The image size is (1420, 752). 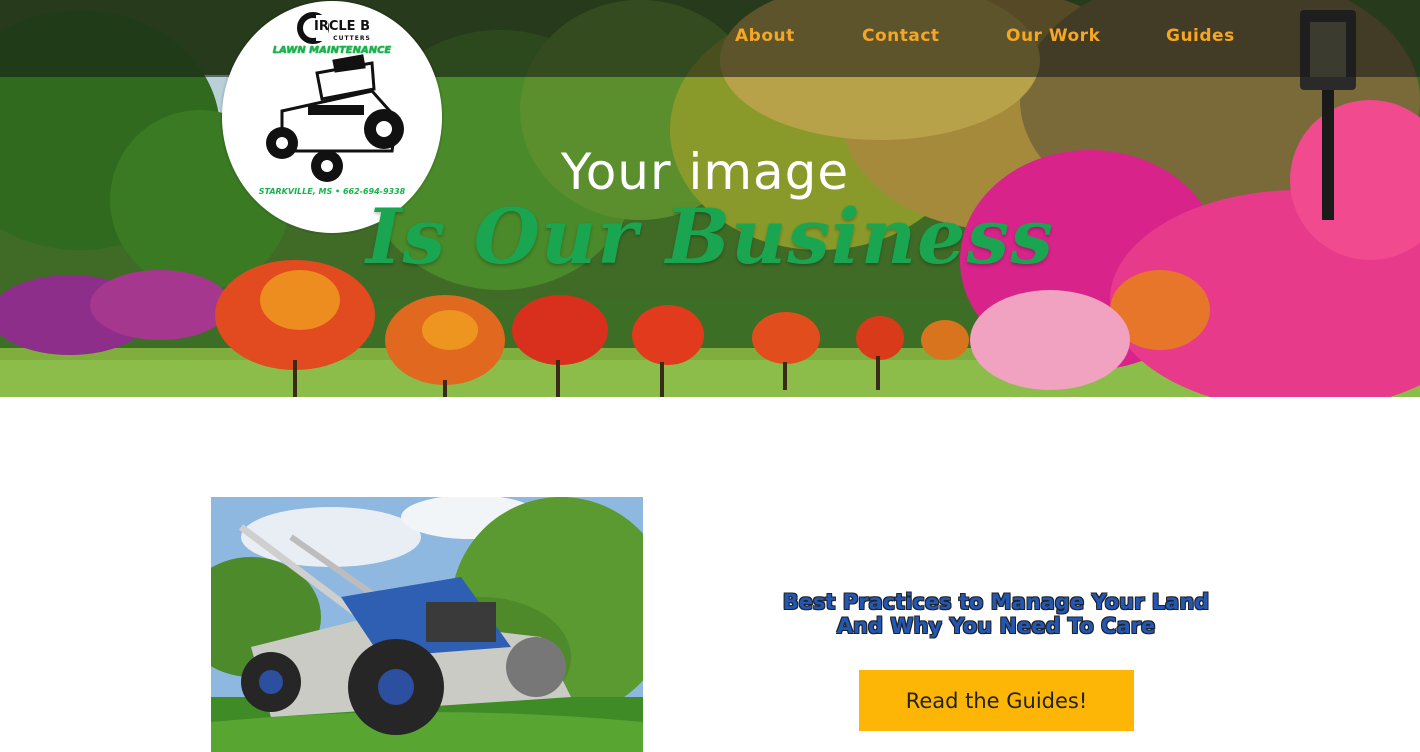 What do you see at coordinates (901, 36) in the screenshot?
I see `nav-link-contact: Contact` at bounding box center [901, 36].